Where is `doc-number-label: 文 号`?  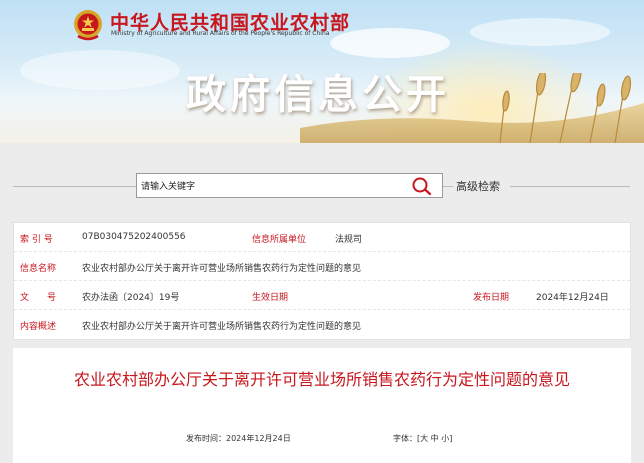 doc-number-label: 文 号 is located at coordinates (38, 298).